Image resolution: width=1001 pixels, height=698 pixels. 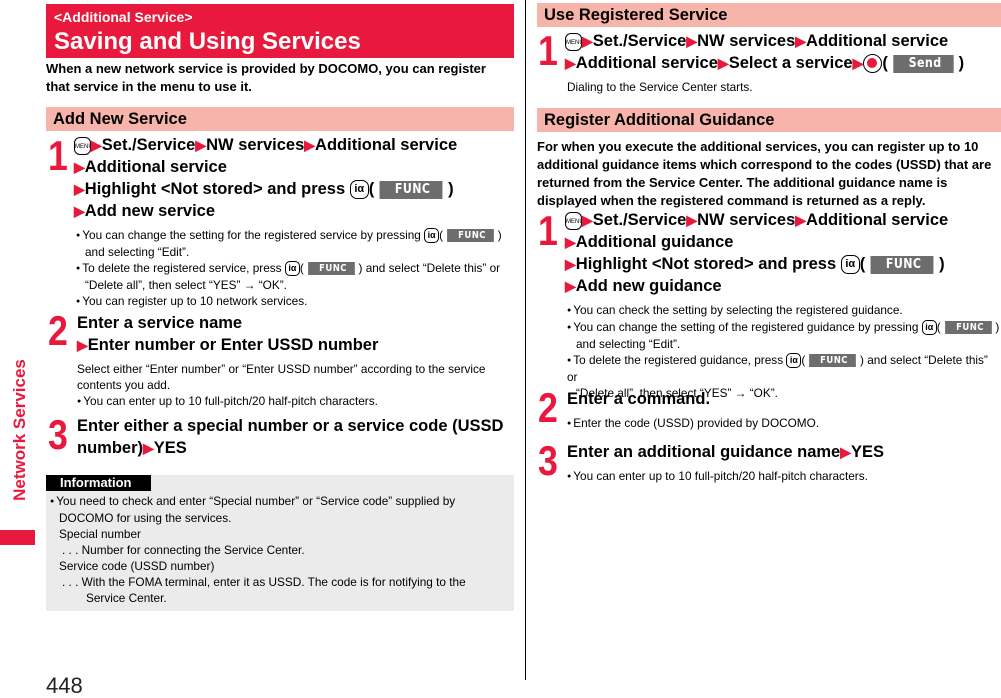 I want to click on note-text: To delete the registered guidance, press, so click(x=678, y=360).